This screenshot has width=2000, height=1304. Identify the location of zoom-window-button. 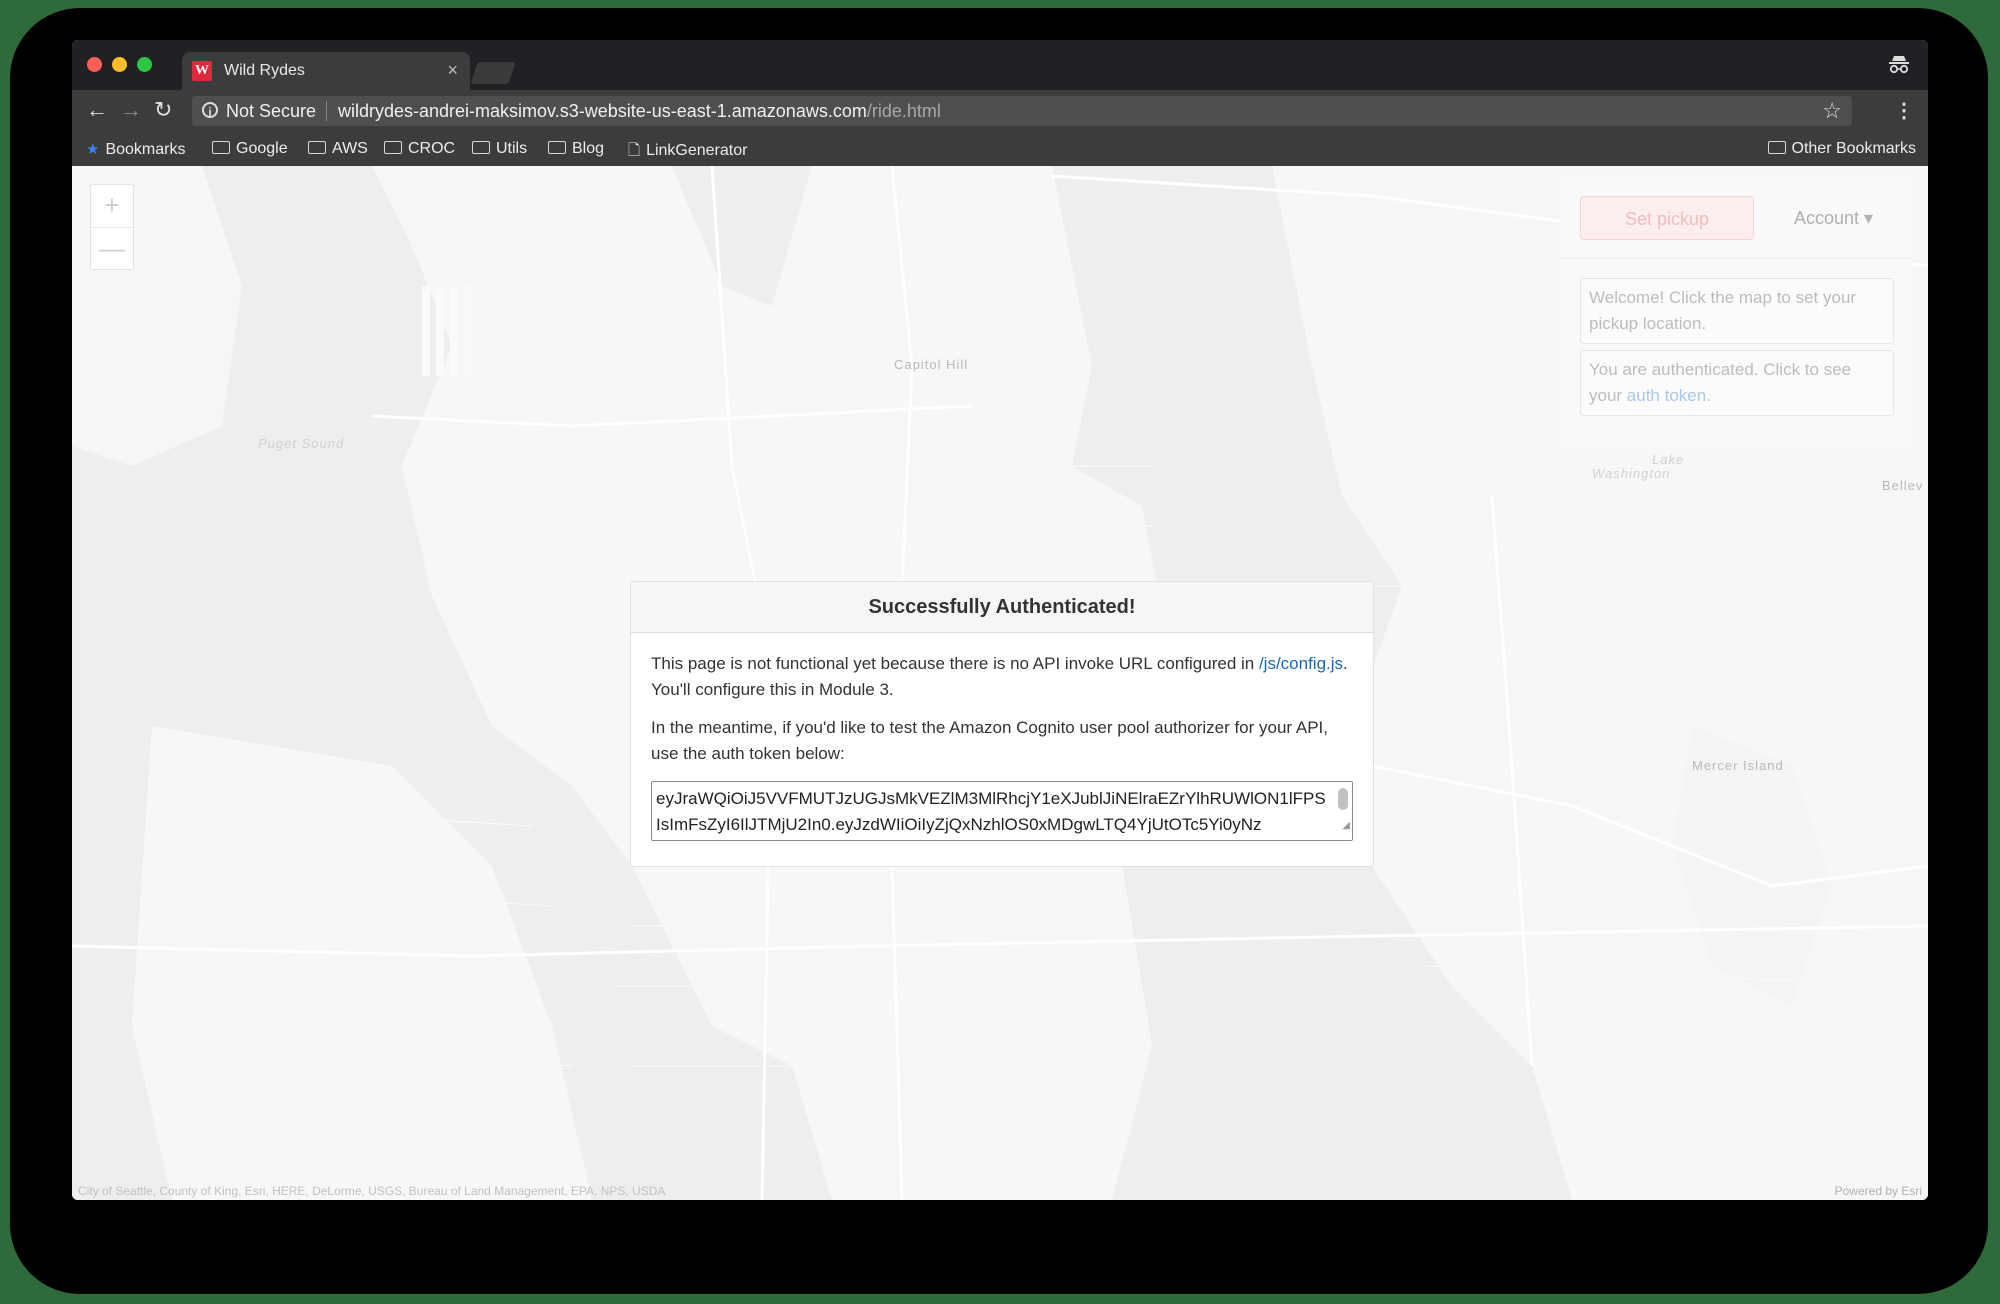
(144, 64).